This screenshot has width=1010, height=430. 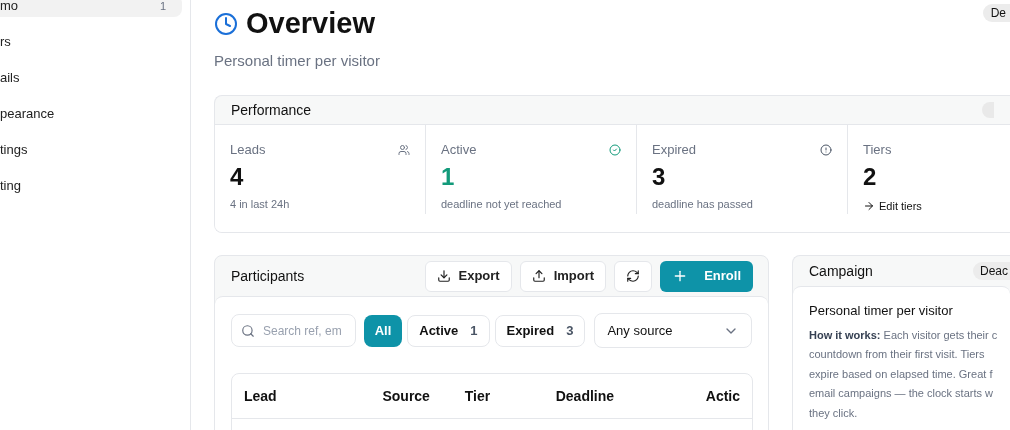 What do you see at coordinates (563, 276) in the screenshot?
I see `import-button: Import` at bounding box center [563, 276].